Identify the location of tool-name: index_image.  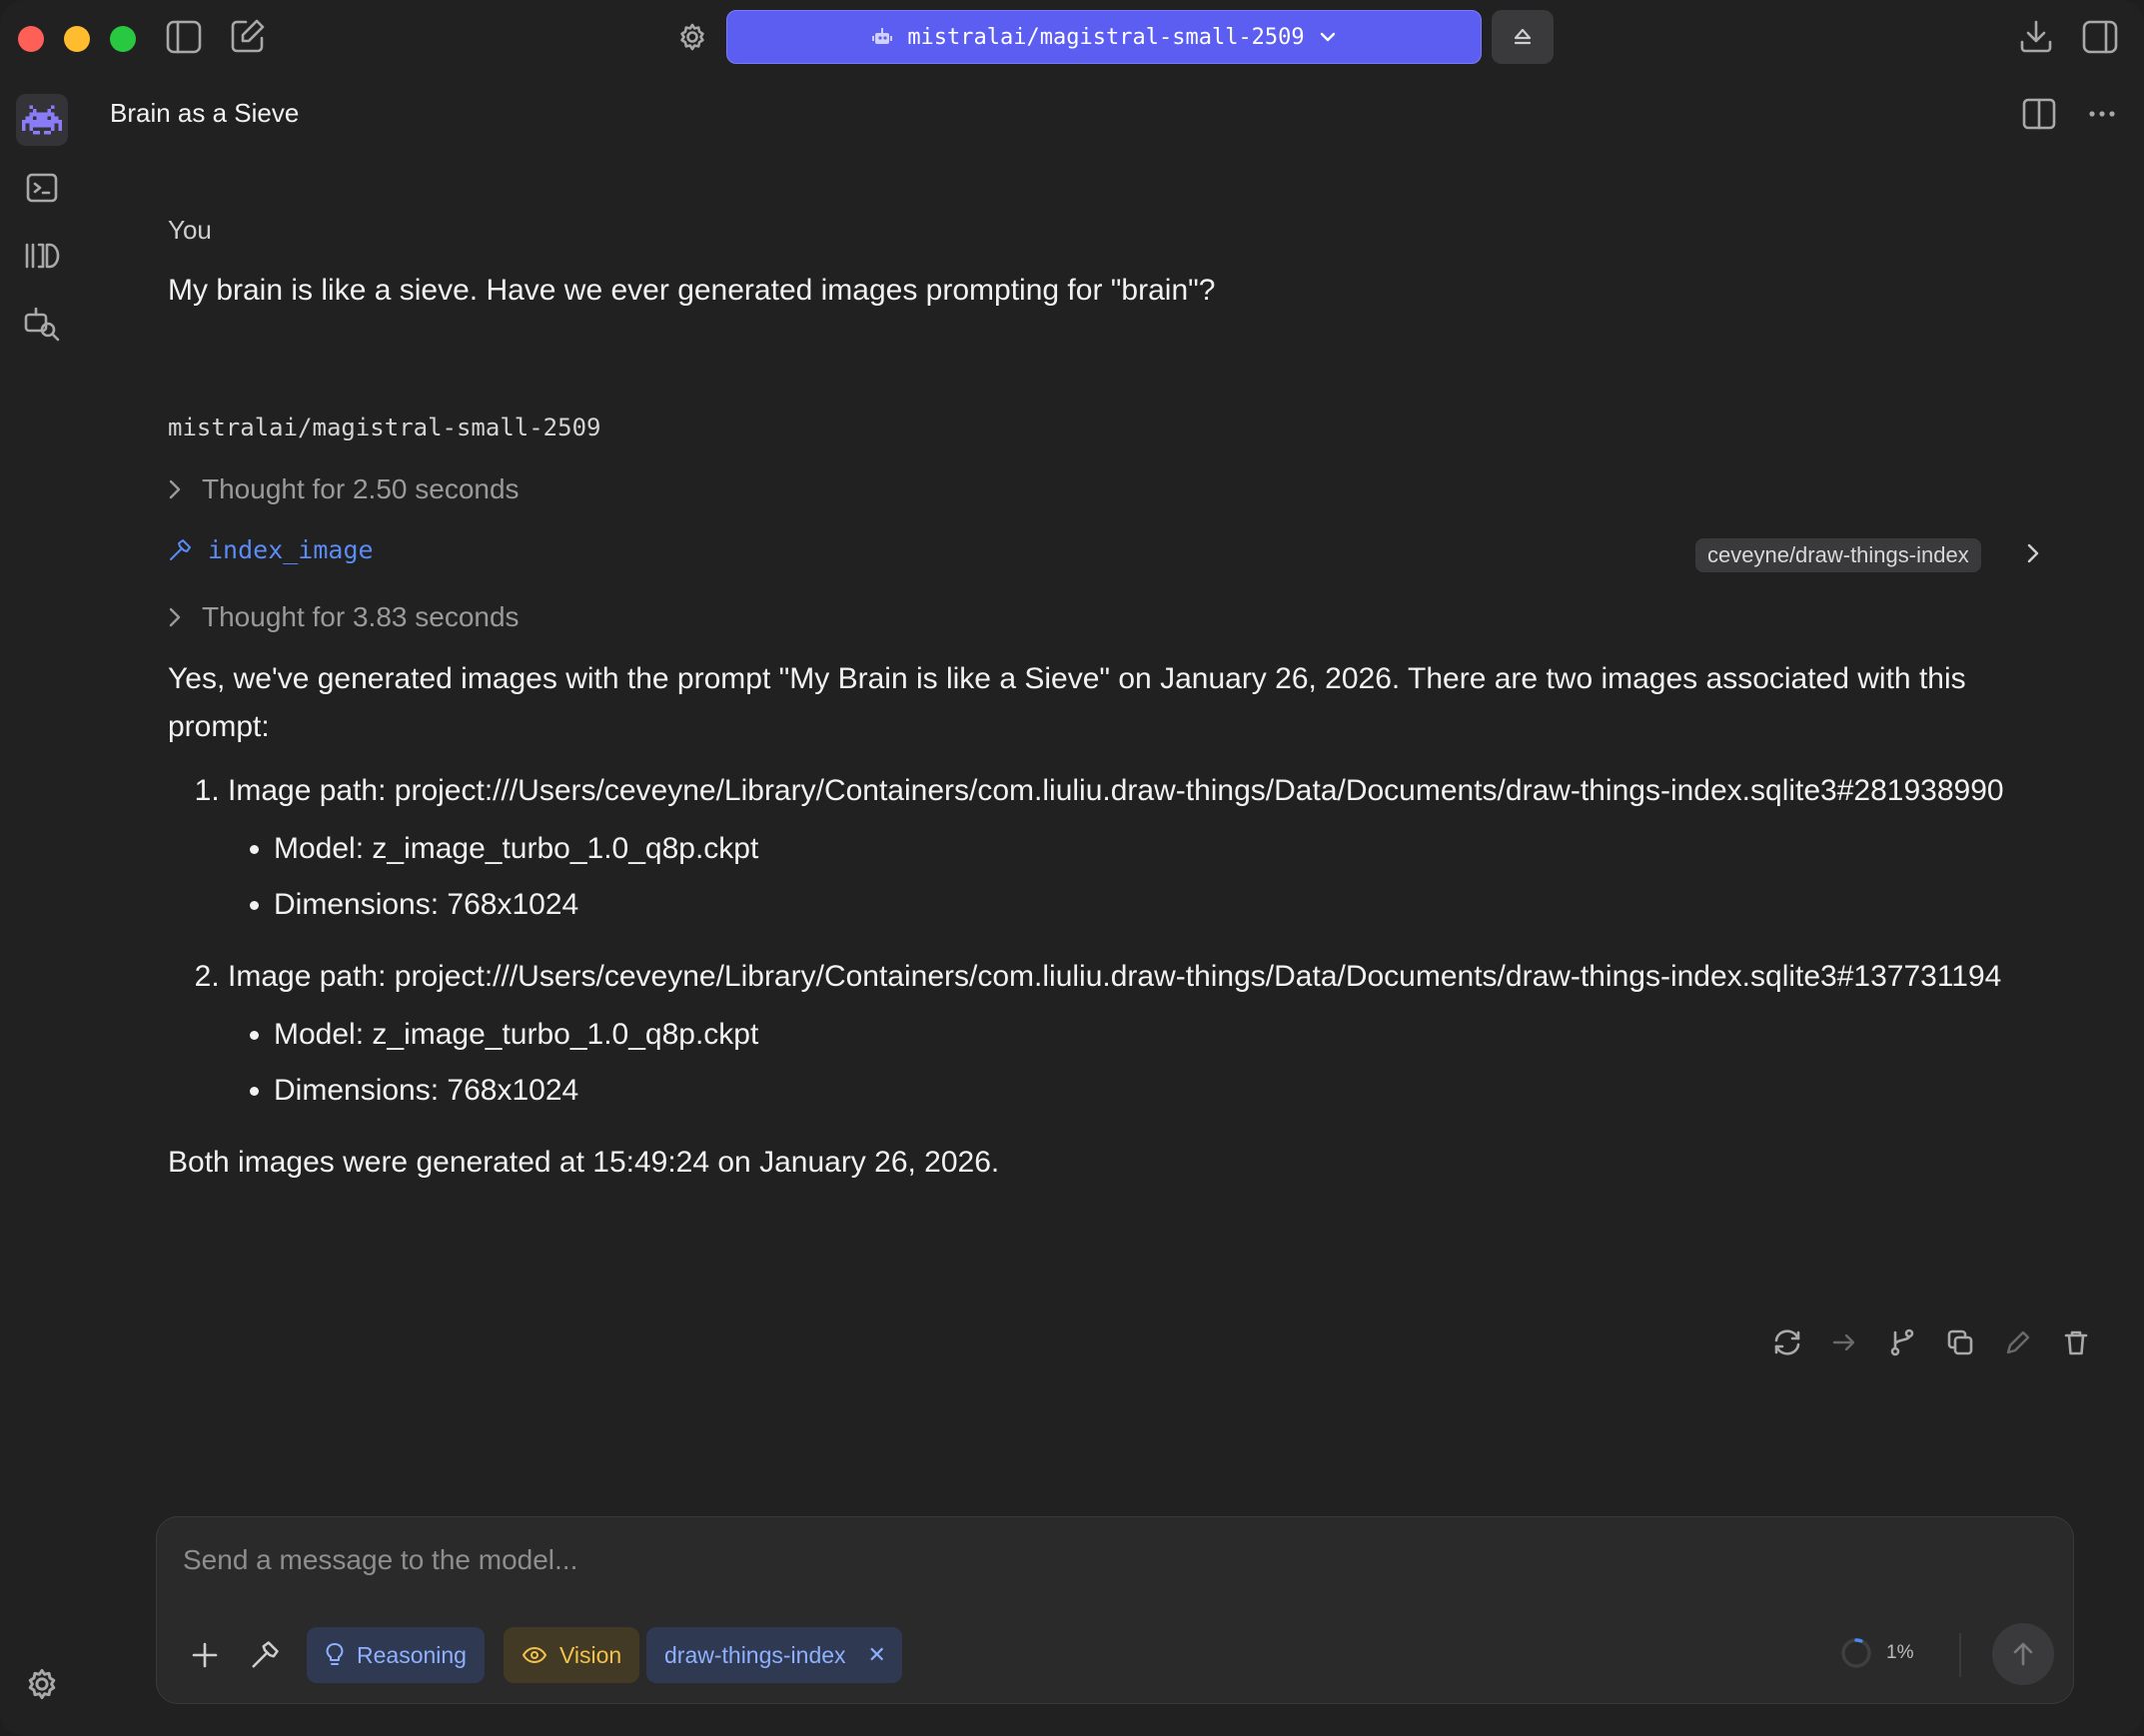
(291, 549).